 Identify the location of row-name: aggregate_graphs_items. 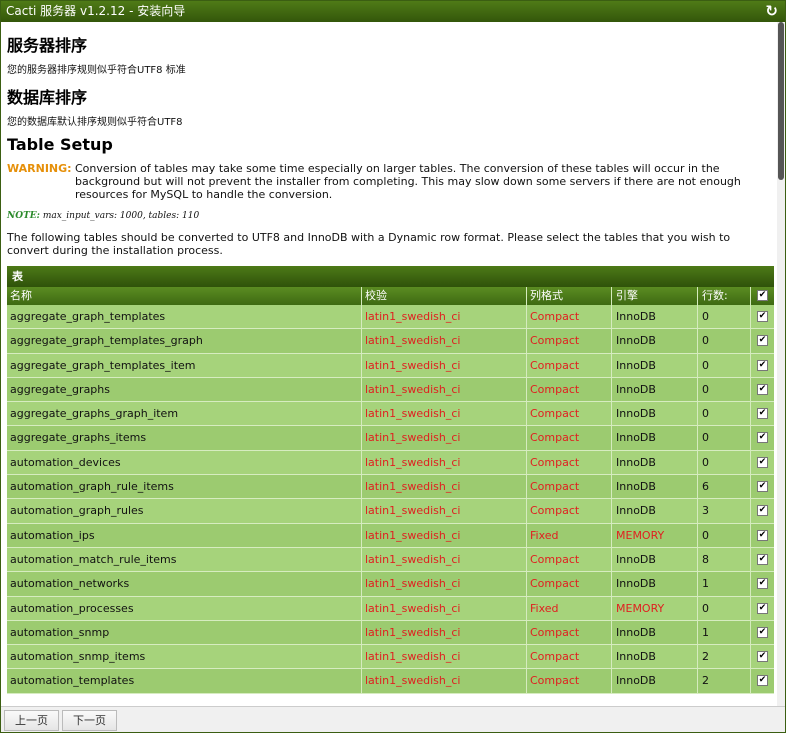
(78, 438).